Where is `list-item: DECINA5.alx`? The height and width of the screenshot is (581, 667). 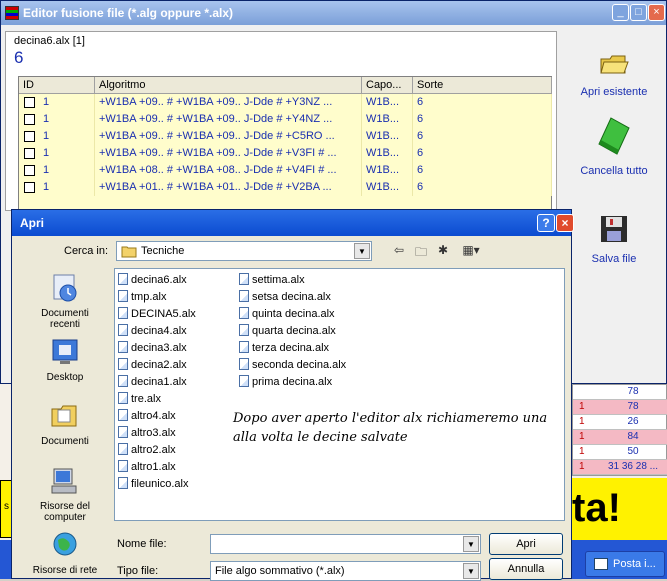
list-item: DECINA5.alx is located at coordinates (157, 314).